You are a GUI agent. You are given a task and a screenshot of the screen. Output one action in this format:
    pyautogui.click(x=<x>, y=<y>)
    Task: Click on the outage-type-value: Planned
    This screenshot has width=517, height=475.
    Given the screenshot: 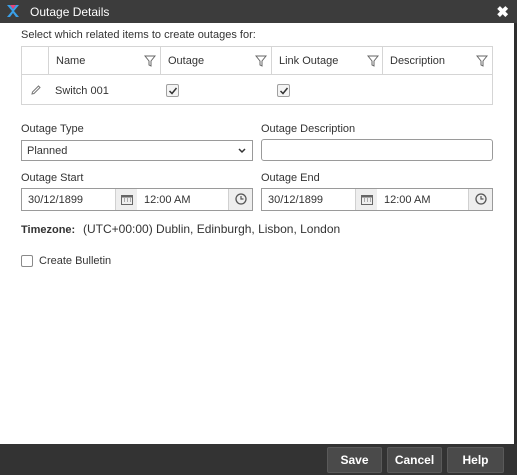 What is the action you would take?
    pyautogui.click(x=47, y=151)
    